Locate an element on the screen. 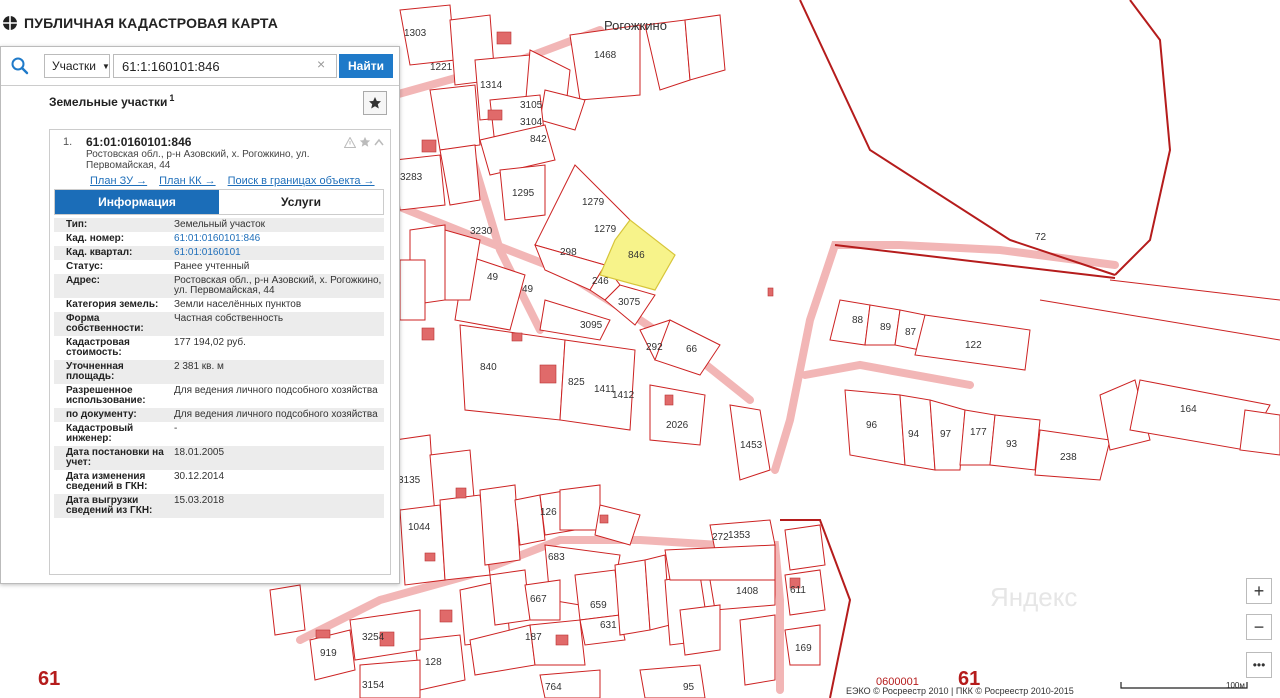 The width and height of the screenshot is (1280, 698). star-icon is located at coordinates (375, 103).